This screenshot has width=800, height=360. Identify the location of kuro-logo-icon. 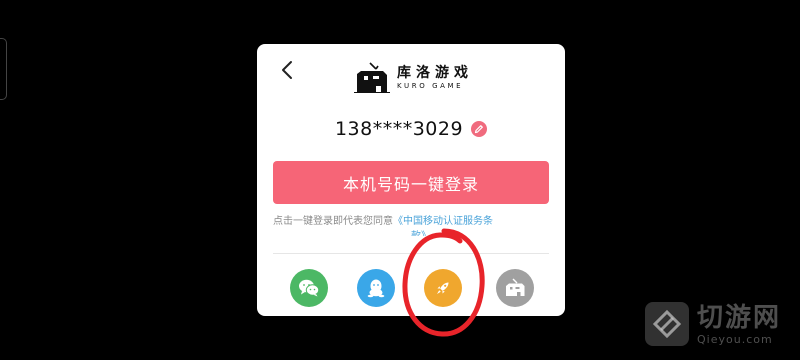
(372, 77).